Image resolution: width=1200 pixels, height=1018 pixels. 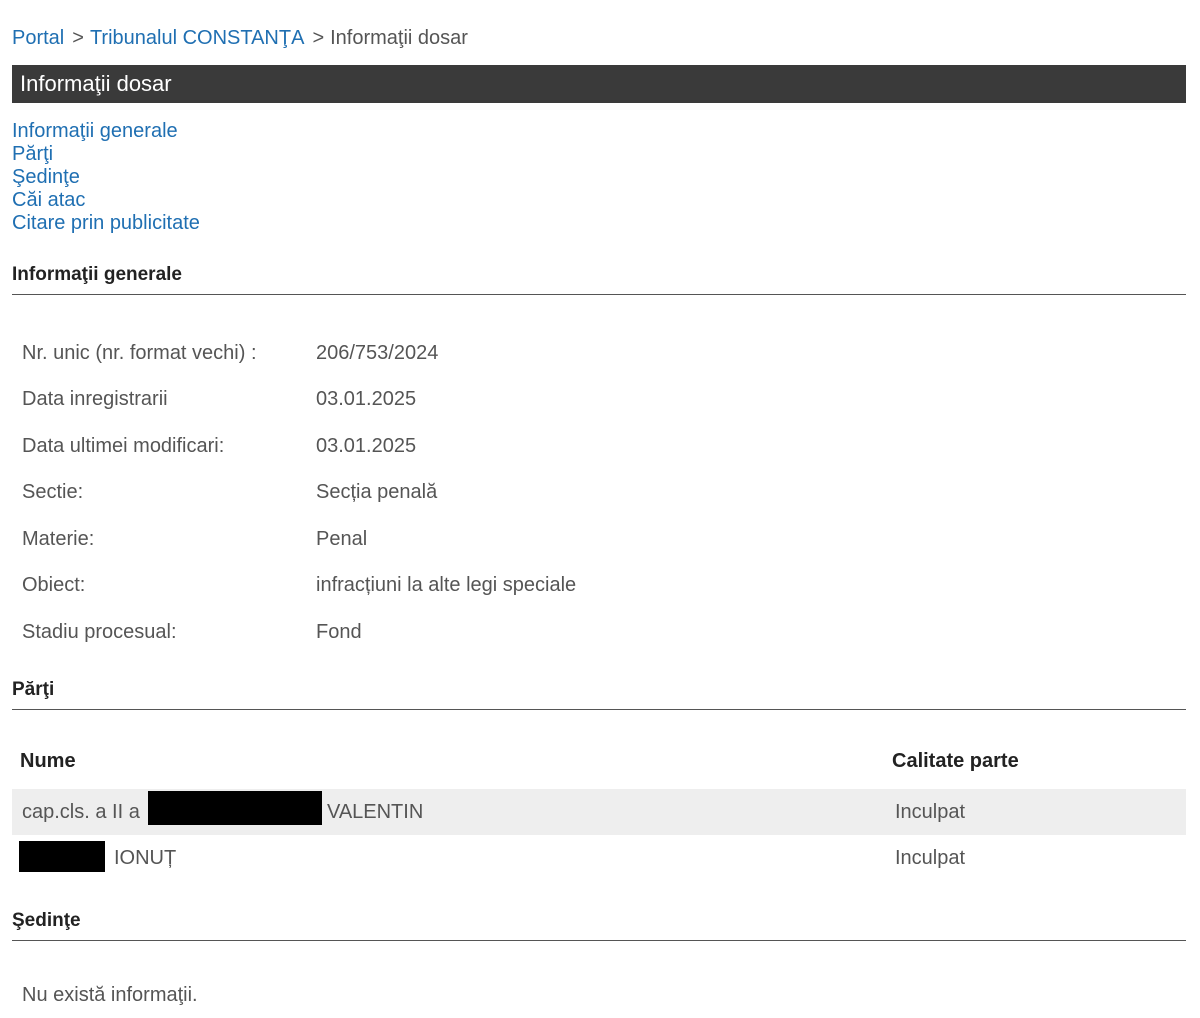 I want to click on info-row-section: Sectie: Secția penală, so click(x=299, y=493).